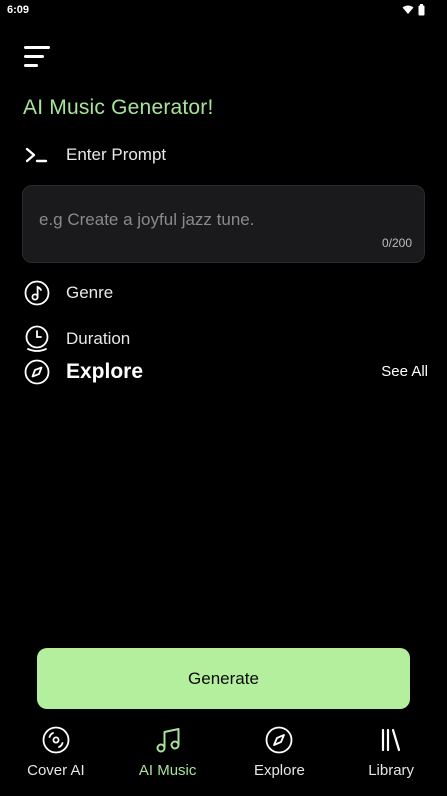 This screenshot has height=796, width=447. I want to click on music-note-circle-icon, so click(37, 293).